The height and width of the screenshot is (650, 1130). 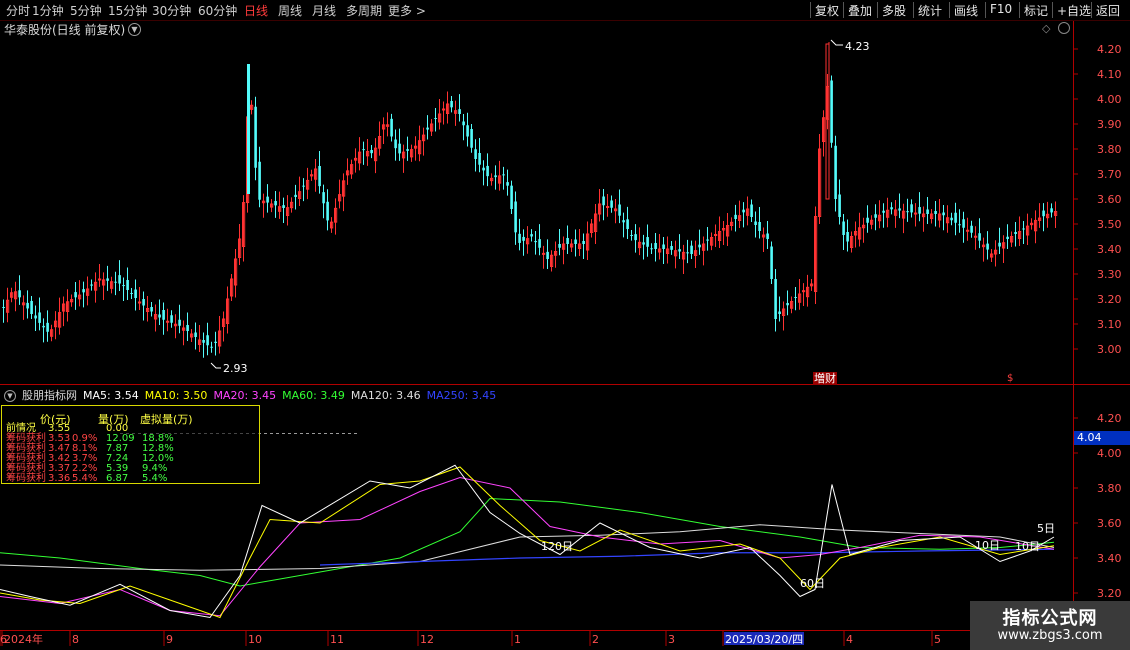 What do you see at coordinates (687, 557) in the screenshot?
I see `ma250-line` at bounding box center [687, 557].